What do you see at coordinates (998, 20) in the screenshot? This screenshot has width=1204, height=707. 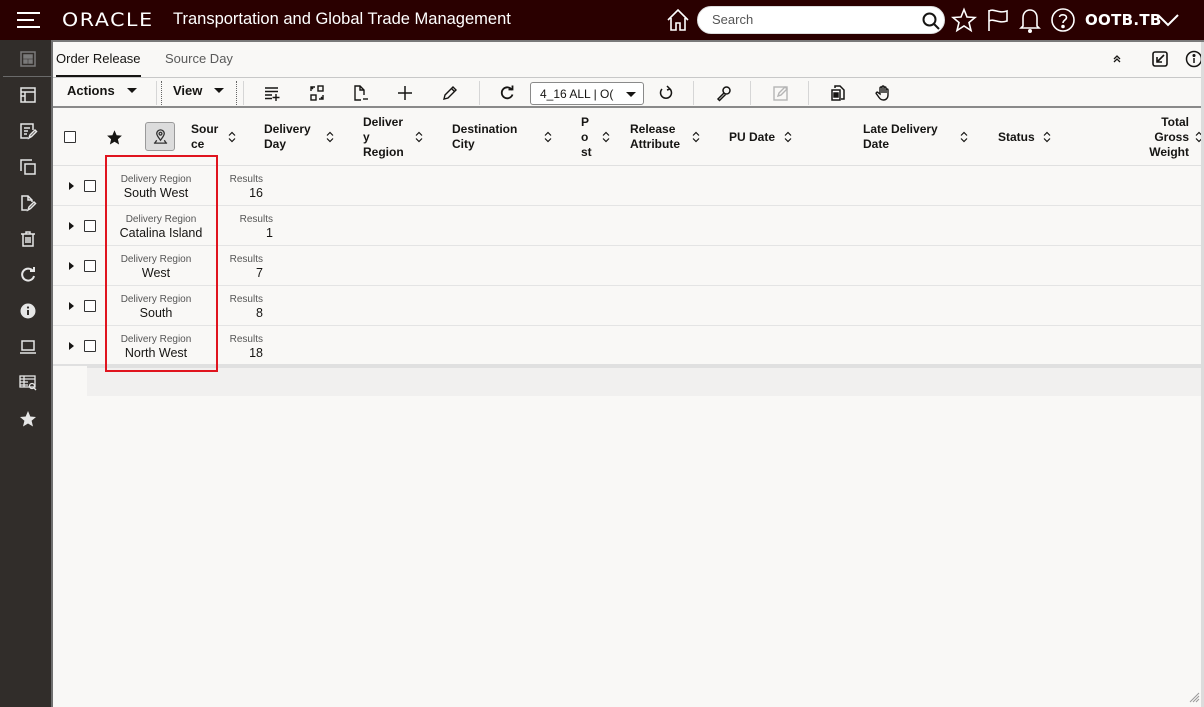 I see `flag-icon` at bounding box center [998, 20].